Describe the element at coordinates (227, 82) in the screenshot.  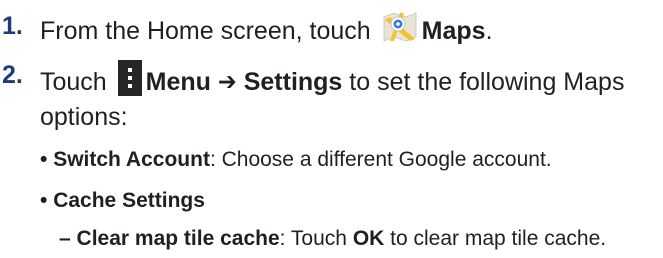
I see `arrow: ➔` at that location.